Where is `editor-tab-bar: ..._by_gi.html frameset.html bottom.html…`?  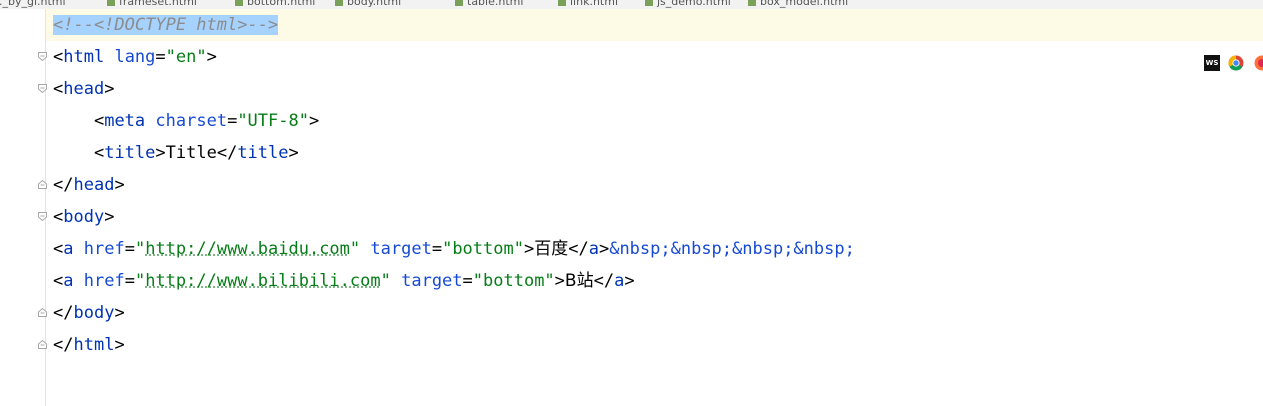 editor-tab-bar: ..._by_gi.html frameset.html bottom.html… is located at coordinates (631, 4).